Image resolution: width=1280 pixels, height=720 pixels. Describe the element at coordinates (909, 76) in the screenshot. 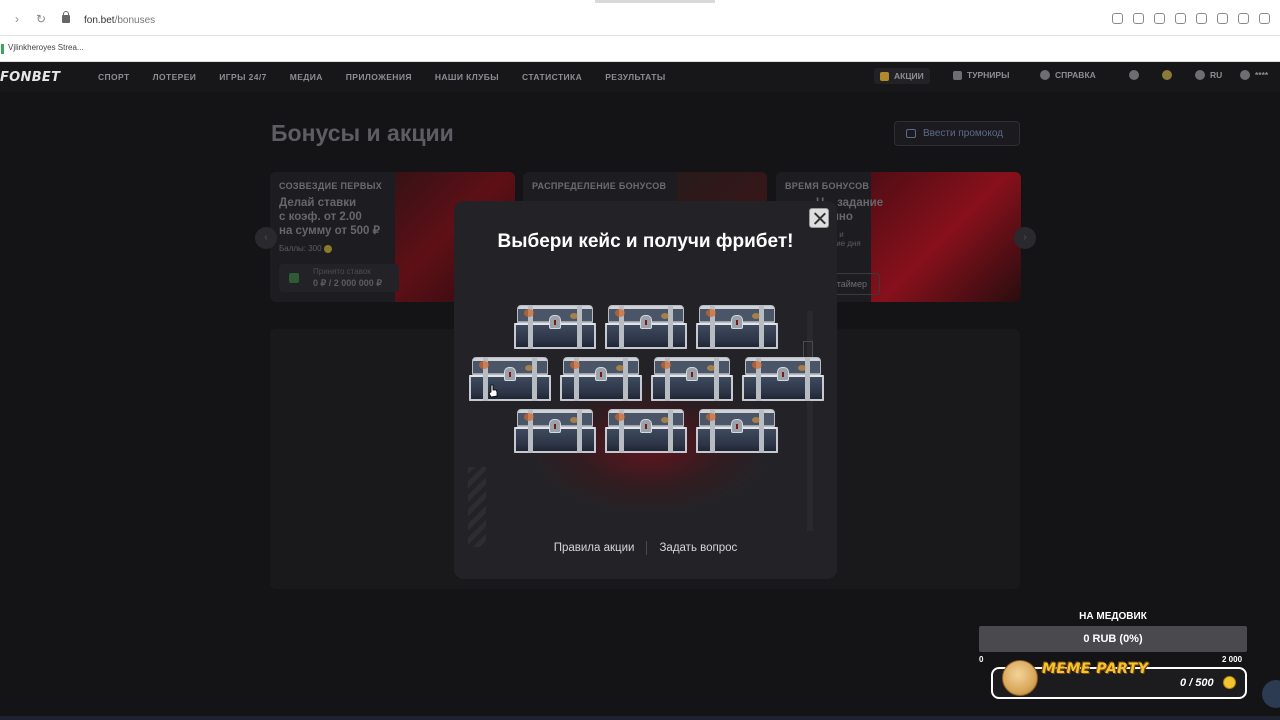

I see `nav-promotions-label: АКЦИИ` at that location.